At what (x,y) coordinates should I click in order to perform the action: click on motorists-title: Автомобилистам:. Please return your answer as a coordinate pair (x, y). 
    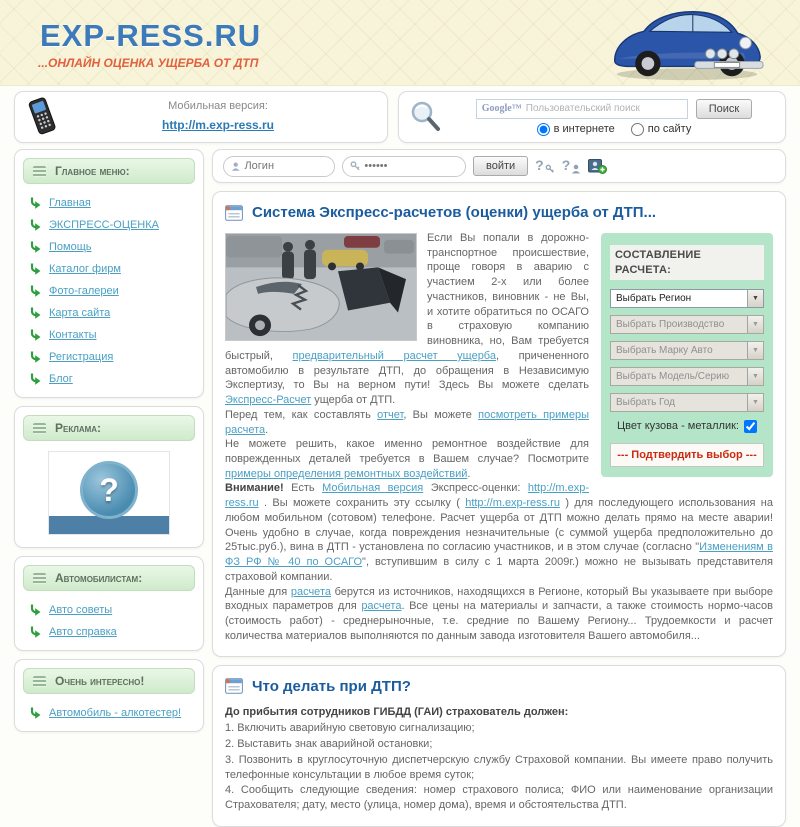
    Looking at the image, I should click on (99, 578).